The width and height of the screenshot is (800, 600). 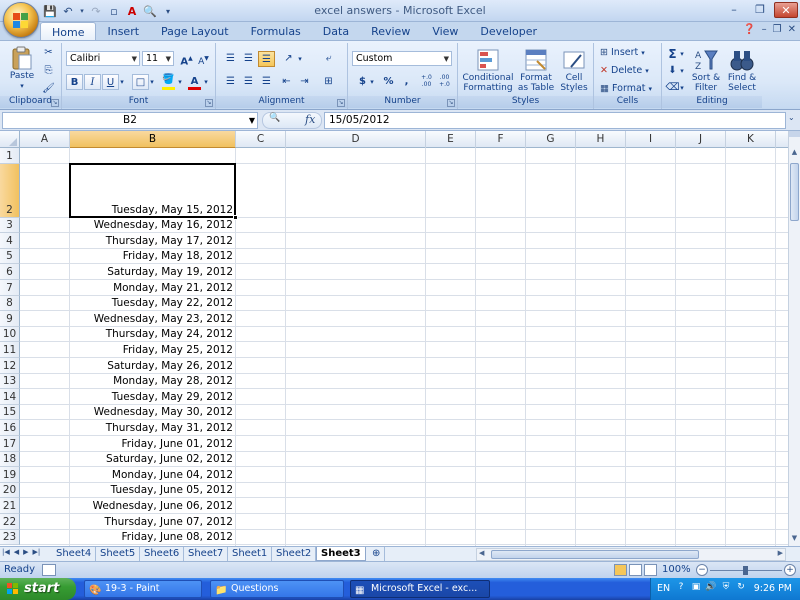 I want to click on row-header-14: 14, so click(x=10, y=397).